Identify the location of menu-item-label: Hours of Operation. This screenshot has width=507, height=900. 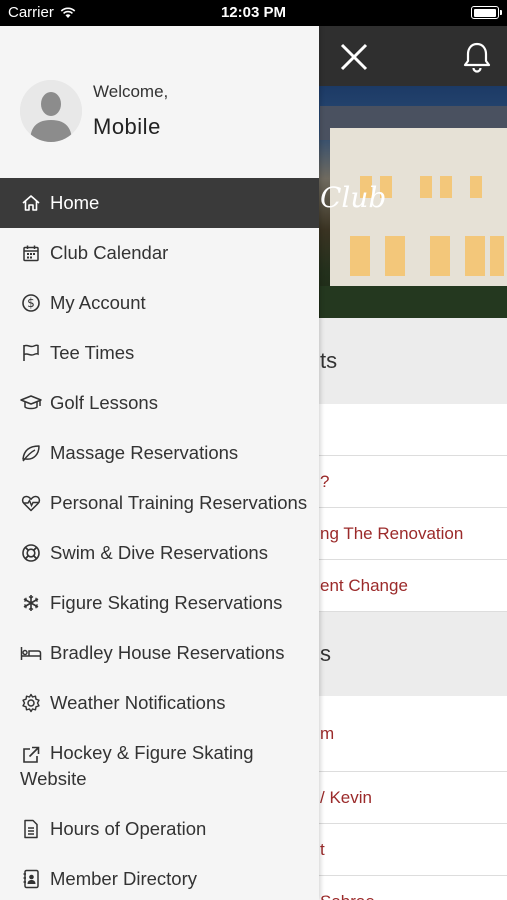
(128, 828).